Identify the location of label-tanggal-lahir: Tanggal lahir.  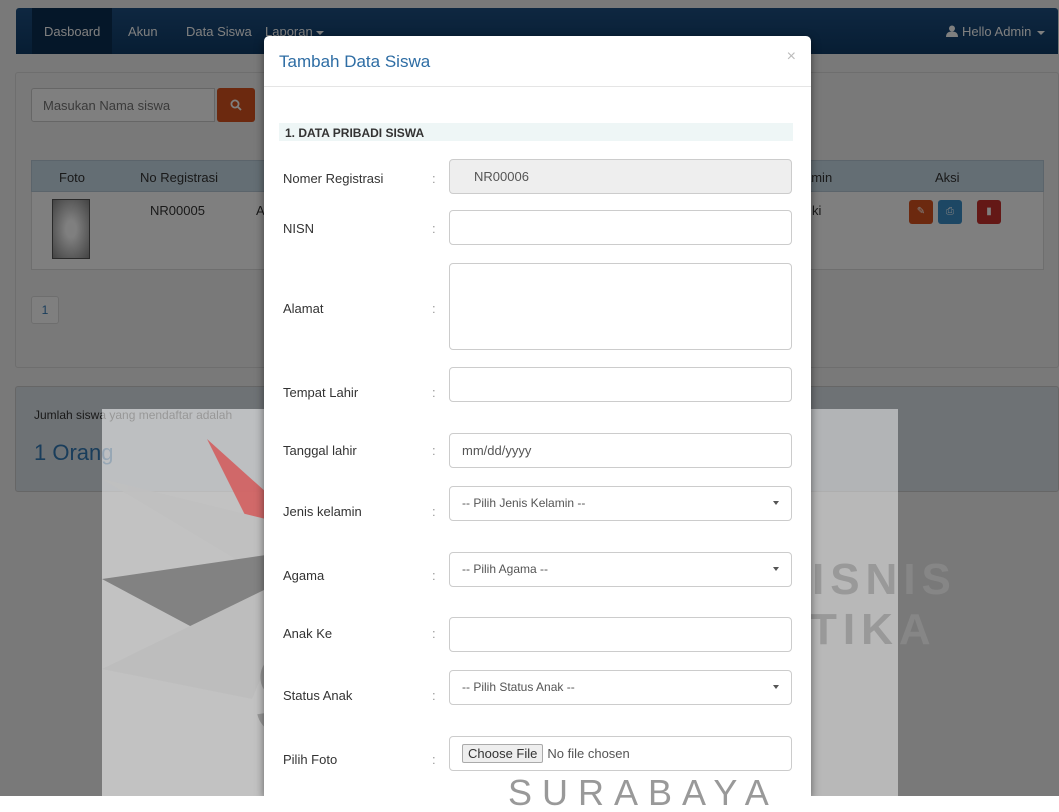
(320, 450).